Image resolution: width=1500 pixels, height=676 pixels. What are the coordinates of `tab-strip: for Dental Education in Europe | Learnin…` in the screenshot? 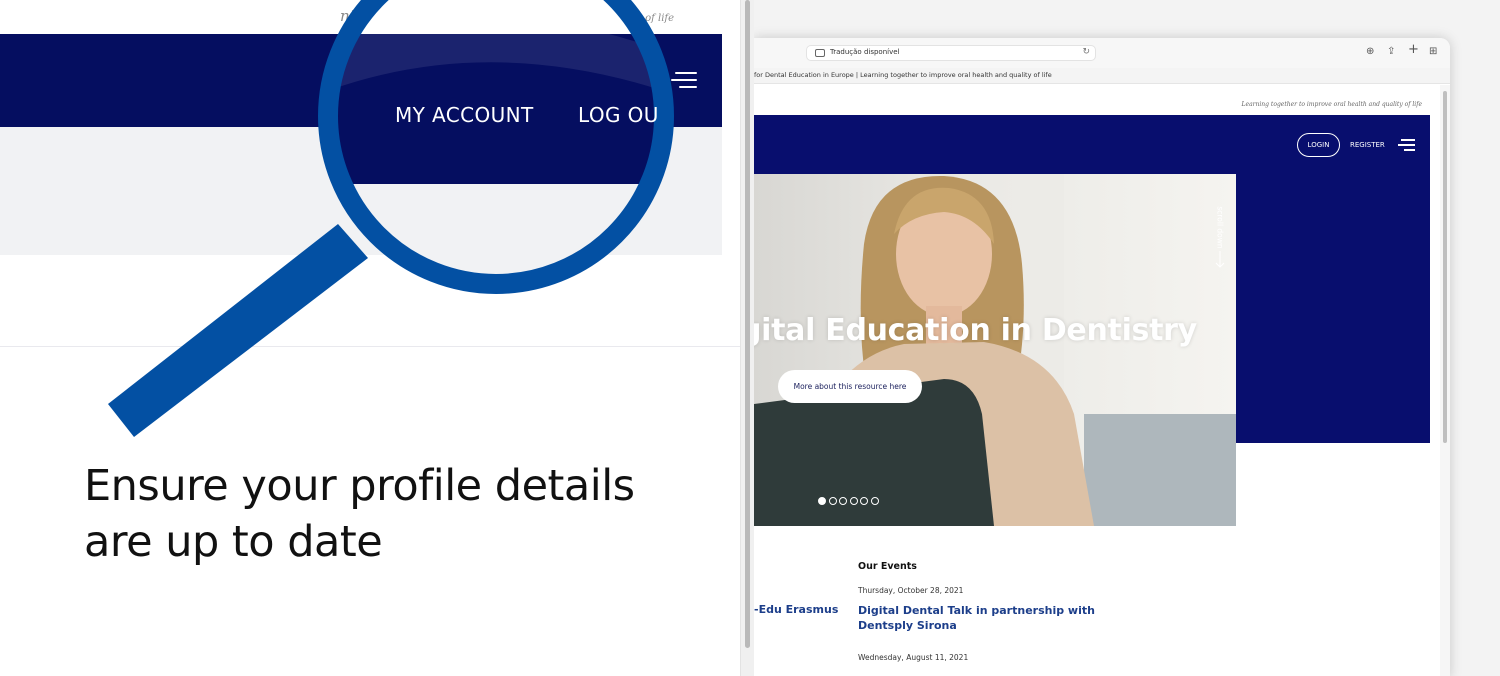 It's located at (1102, 76).